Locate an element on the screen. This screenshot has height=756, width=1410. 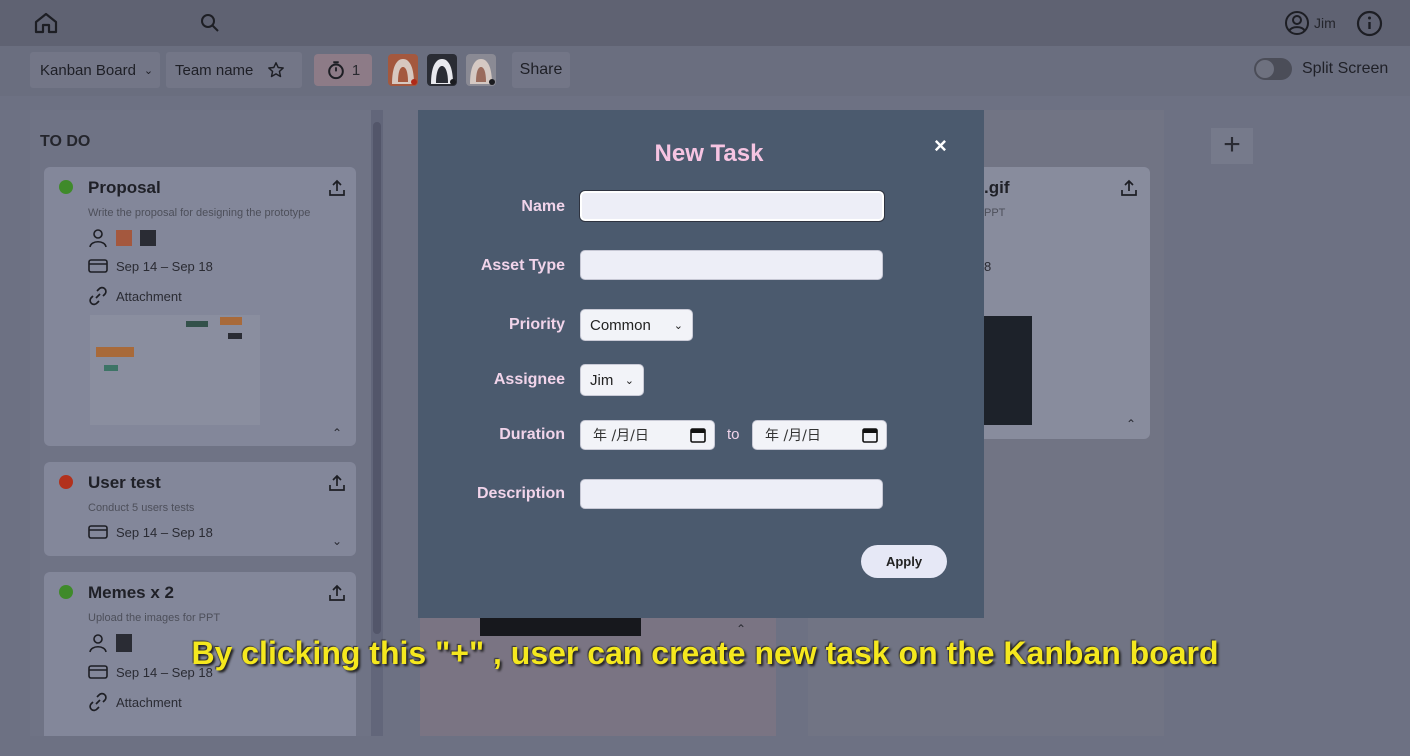
date-range: 8 is located at coordinates (988, 266).